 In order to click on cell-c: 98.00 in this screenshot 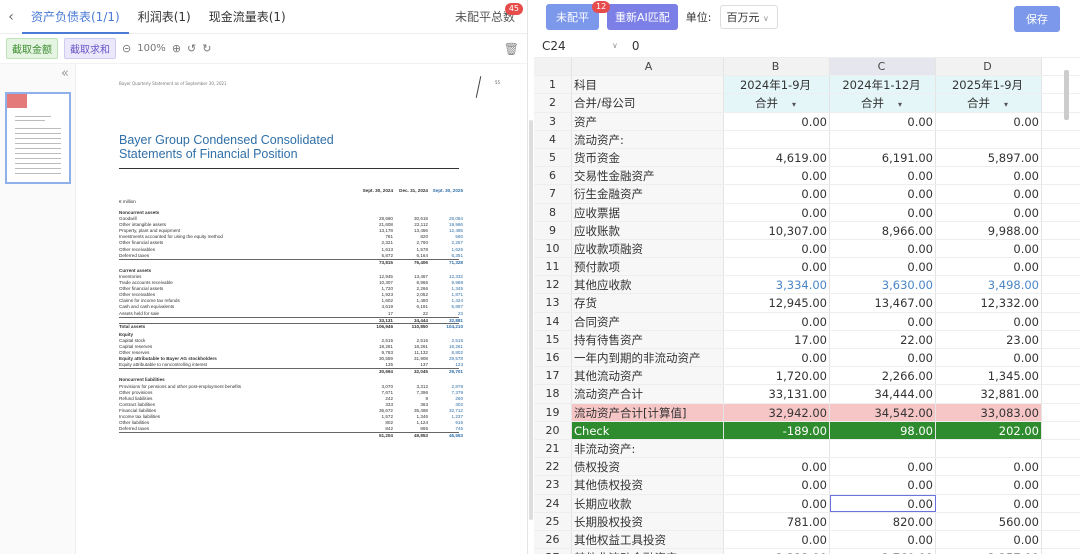, I will do `click(883, 430)`.